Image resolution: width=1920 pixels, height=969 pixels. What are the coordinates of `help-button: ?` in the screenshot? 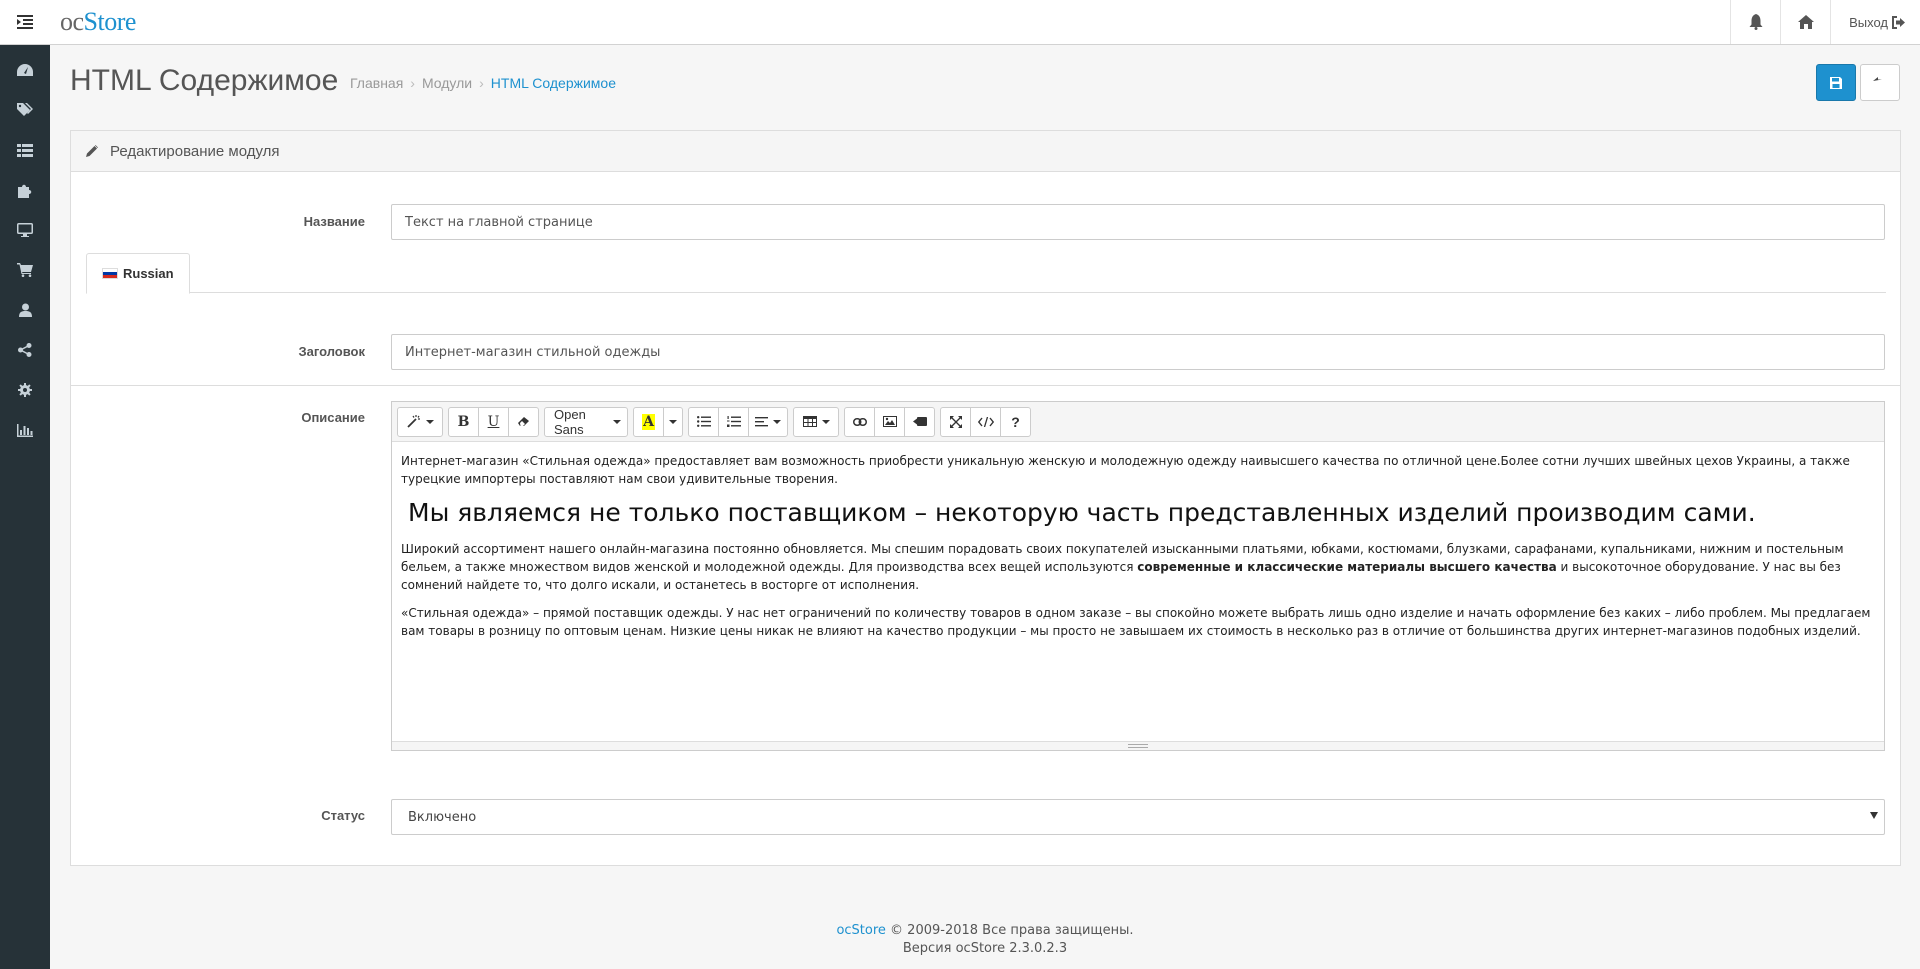 It's located at (1015, 421).